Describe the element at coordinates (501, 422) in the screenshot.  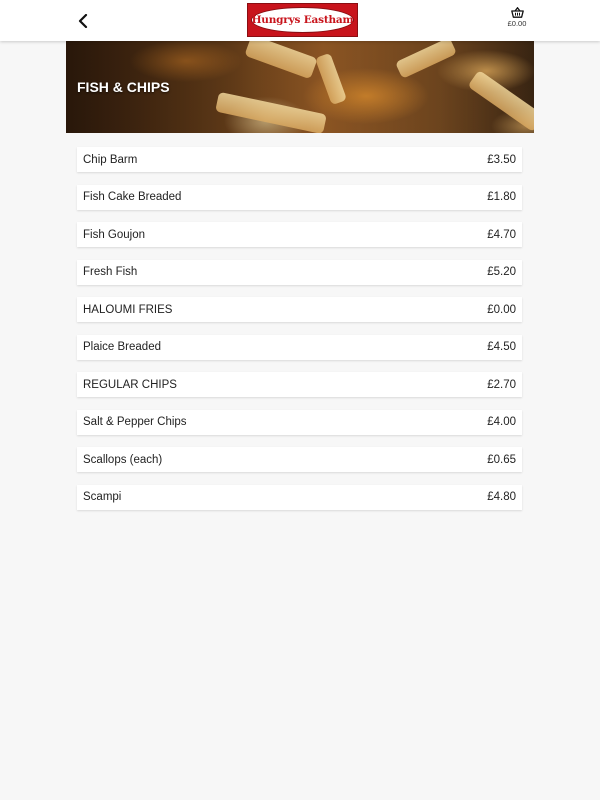
I see `menu-item-price: £4.00` at that location.